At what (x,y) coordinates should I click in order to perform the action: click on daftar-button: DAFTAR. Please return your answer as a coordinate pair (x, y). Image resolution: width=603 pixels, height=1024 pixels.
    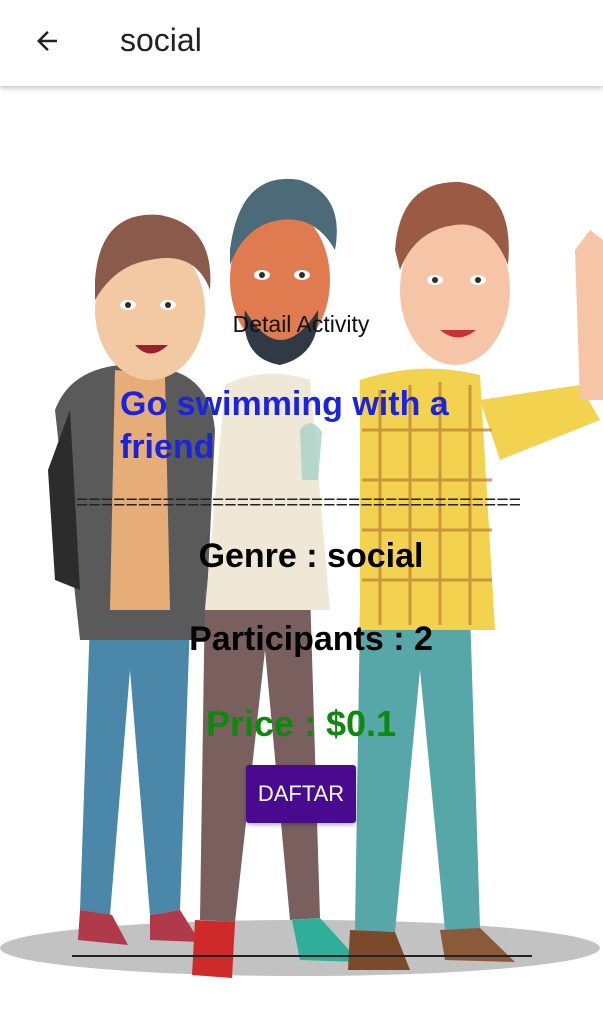
    Looking at the image, I should click on (301, 794).